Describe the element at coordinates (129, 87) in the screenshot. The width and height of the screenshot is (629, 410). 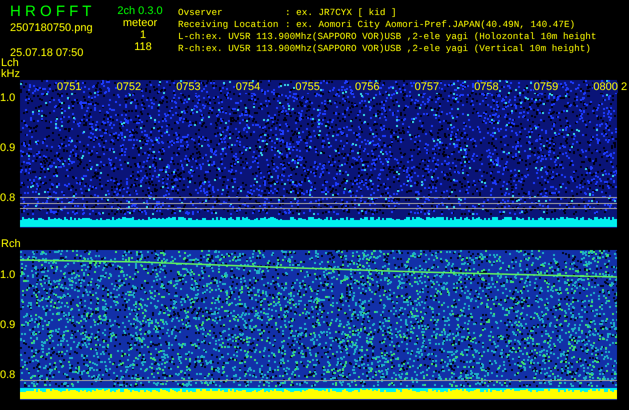
I see `time-label: 0752` at that location.